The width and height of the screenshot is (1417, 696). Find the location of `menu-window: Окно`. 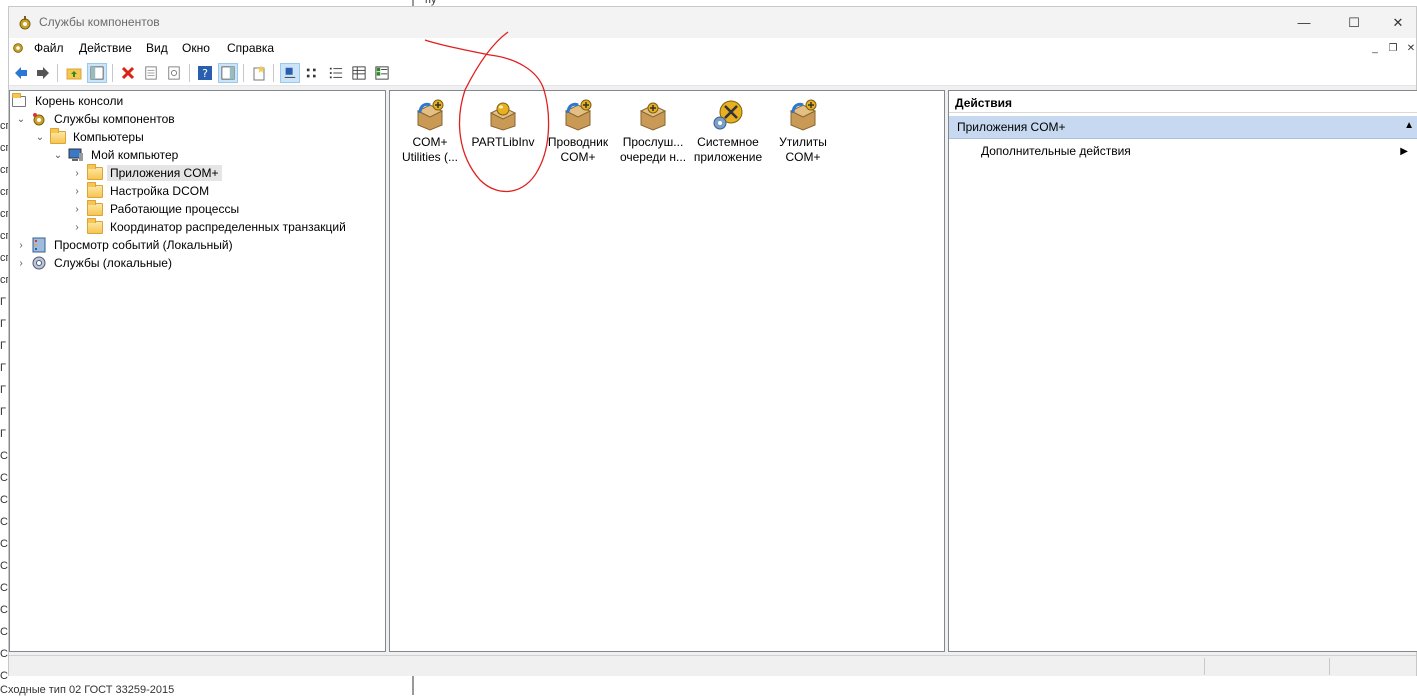

menu-window: Окно is located at coordinates (196, 48).